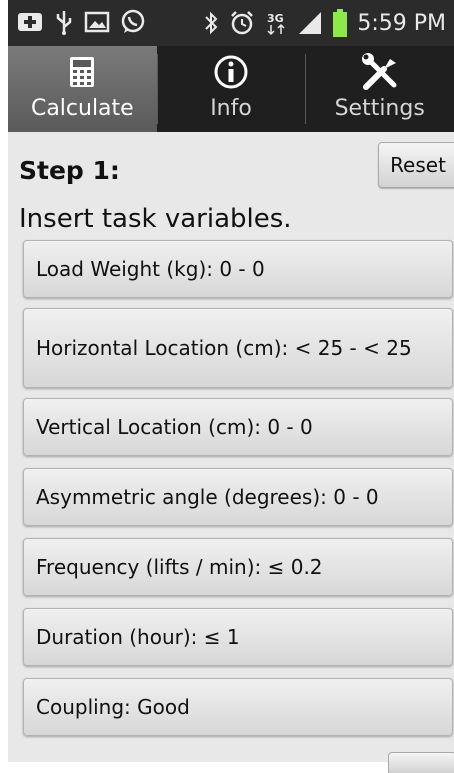 The width and height of the screenshot is (454, 773). What do you see at coordinates (275, 18) in the screenshot?
I see `svg-text: 3G` at bounding box center [275, 18].